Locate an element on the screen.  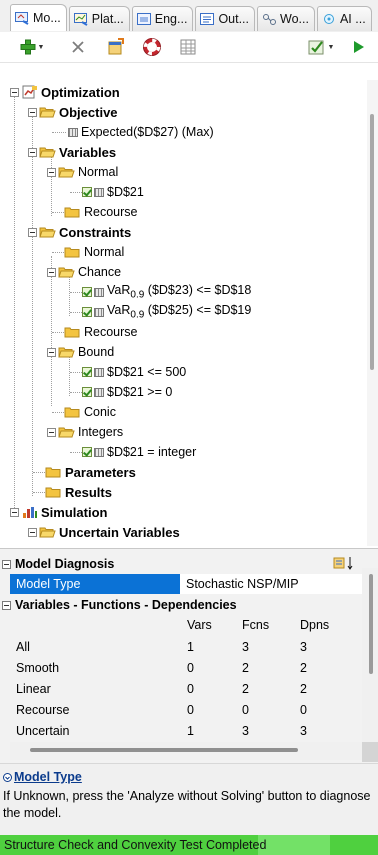
property-hscroll-thumb is located at coordinates (164, 750).